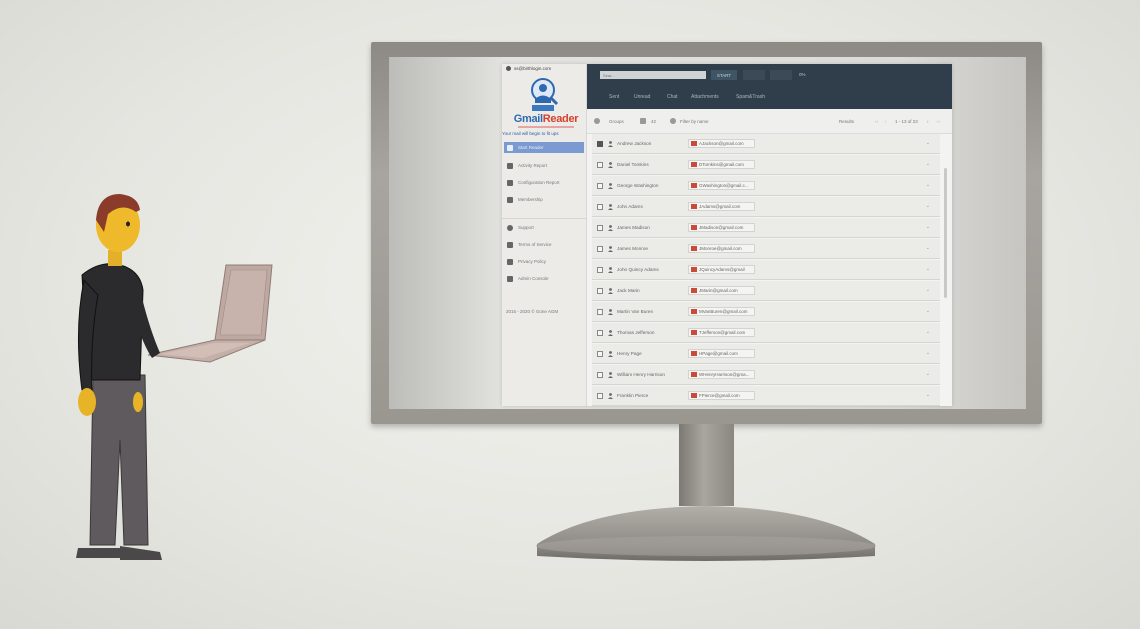  Describe the element at coordinates (847, 121) in the screenshot. I see `results-label: Results` at that location.